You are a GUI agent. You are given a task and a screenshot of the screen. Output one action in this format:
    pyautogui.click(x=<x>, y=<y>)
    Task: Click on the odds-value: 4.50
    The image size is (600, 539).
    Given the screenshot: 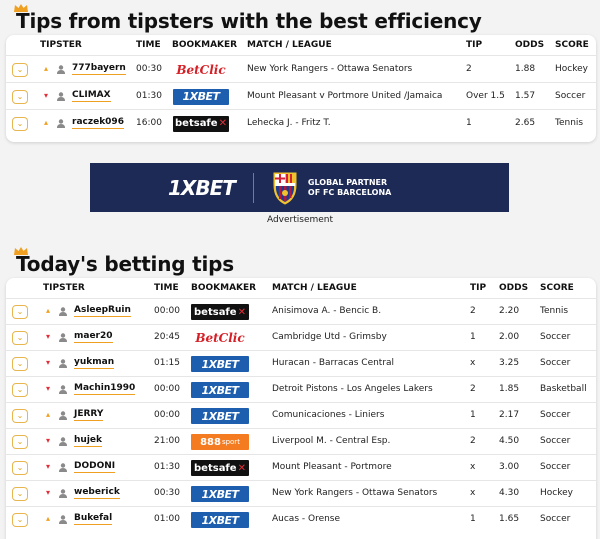 What is the action you would take?
    pyautogui.click(x=509, y=441)
    